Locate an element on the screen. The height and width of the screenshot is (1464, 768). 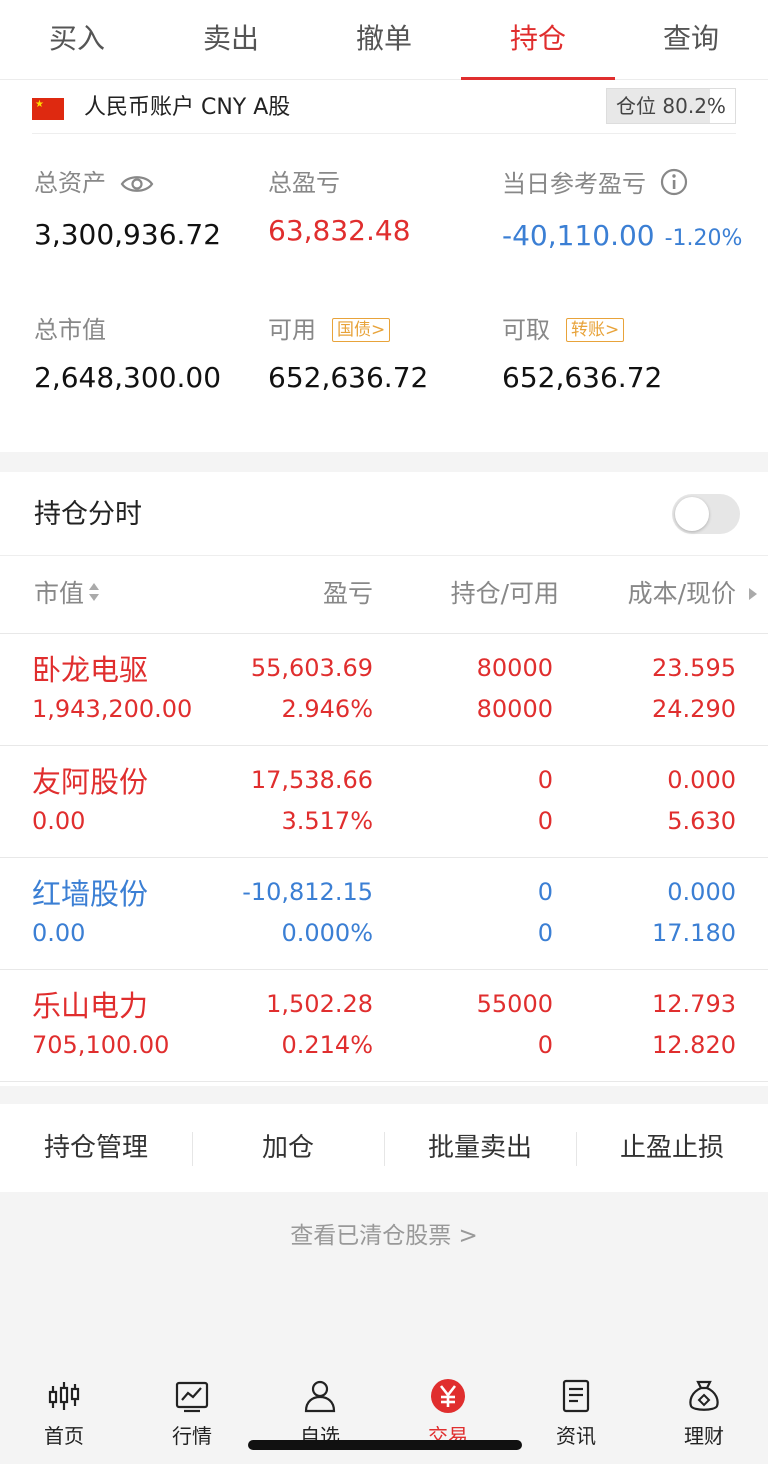
withdrawable-metric: 可取 转账> 652,636.72 is located at coordinates (582, 355).